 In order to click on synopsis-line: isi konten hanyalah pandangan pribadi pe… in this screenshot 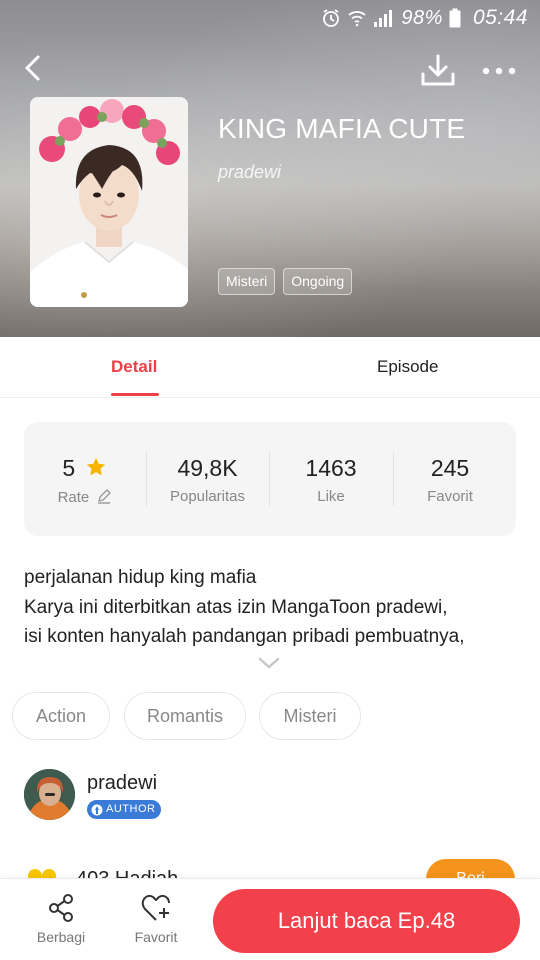, I will do `click(244, 636)`.